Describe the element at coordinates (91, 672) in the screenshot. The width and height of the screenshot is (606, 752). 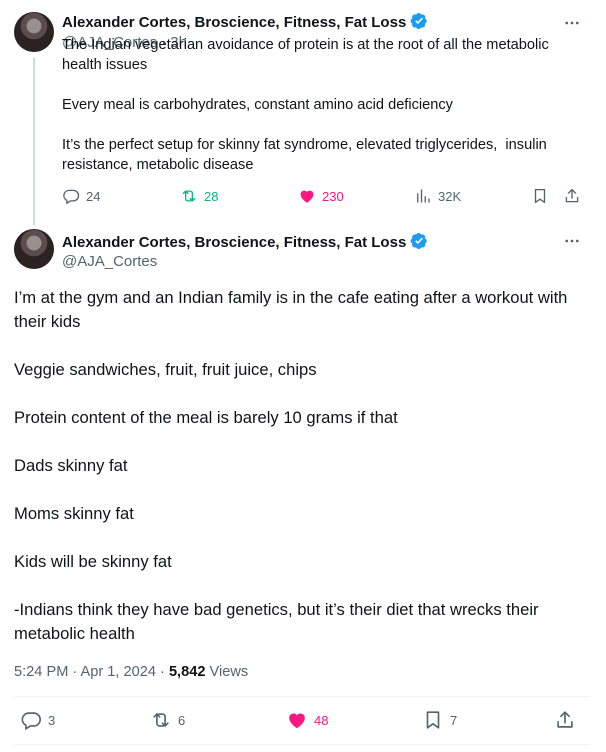
I see `timestamp-link: 5:24 PM · Apr 1, 2024 ·` at that location.